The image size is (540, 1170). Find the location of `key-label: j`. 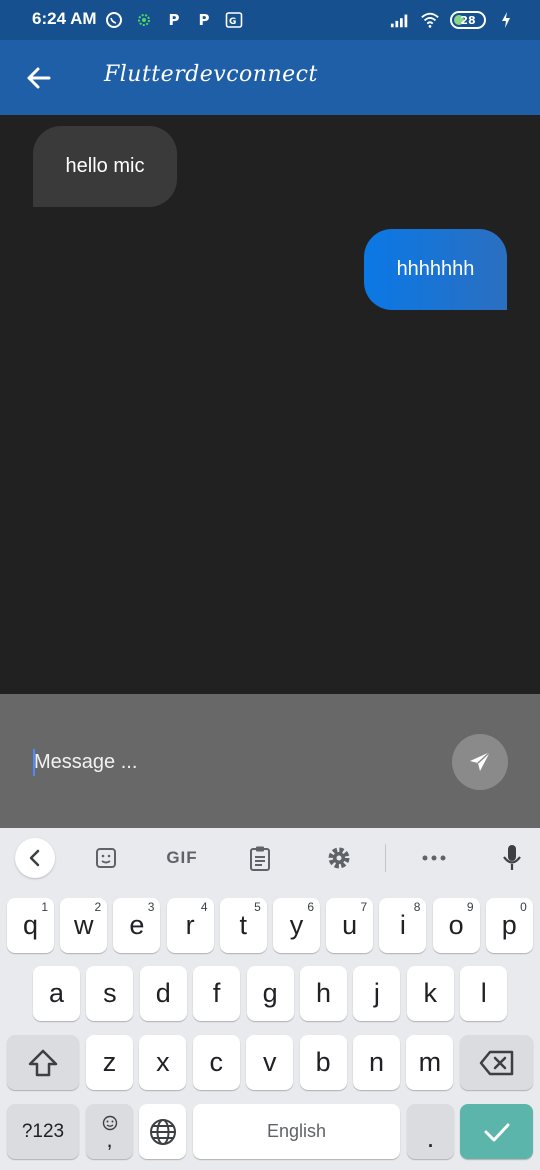

key-label: j is located at coordinates (376, 993).